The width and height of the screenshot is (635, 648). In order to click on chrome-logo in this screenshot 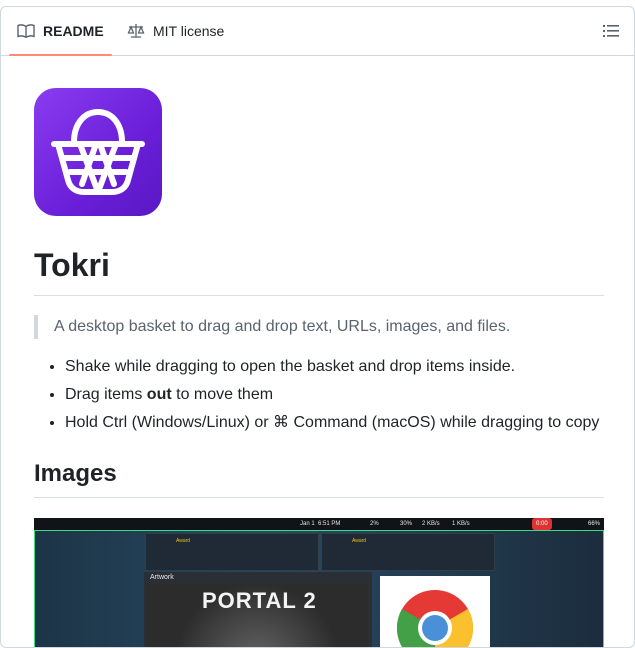, I will do `click(435, 611)`.